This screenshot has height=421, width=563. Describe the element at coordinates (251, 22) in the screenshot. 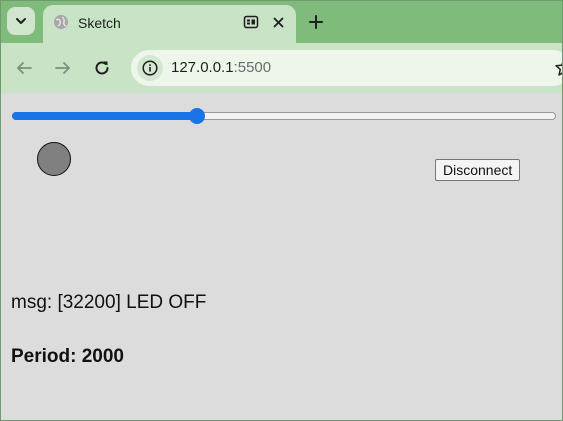

I see `media-control-icon` at that location.